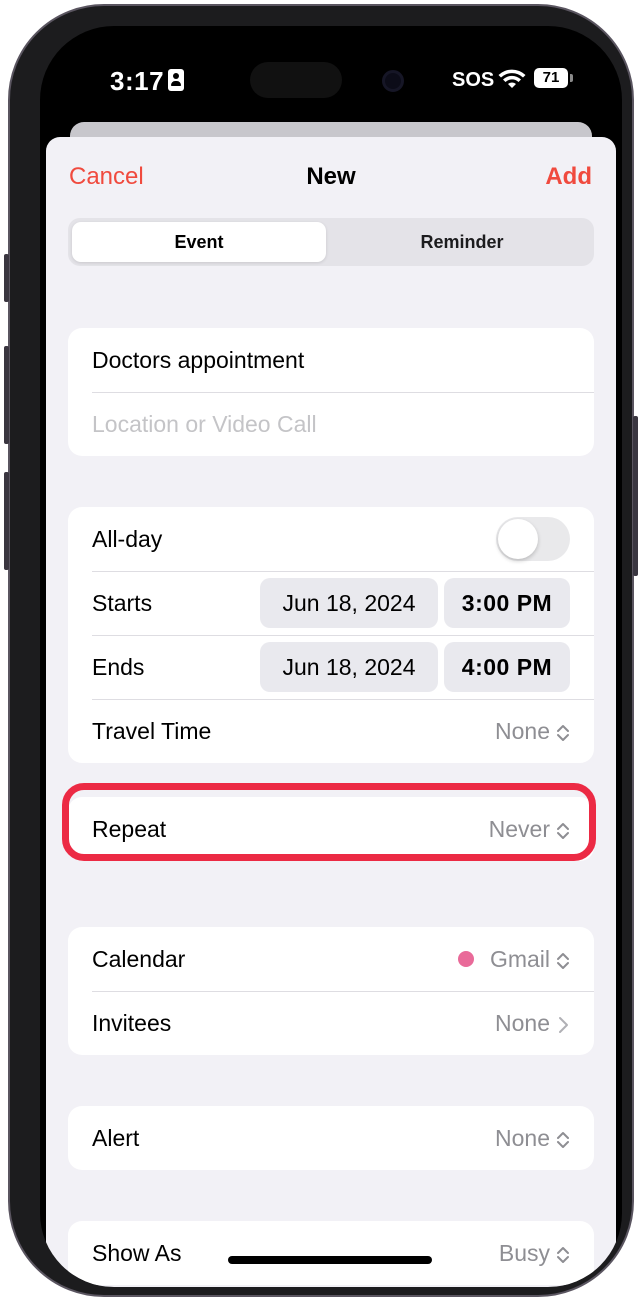  Describe the element at coordinates (507, 667) in the screenshot. I see `ends-time-button: 4:00 PM` at that location.